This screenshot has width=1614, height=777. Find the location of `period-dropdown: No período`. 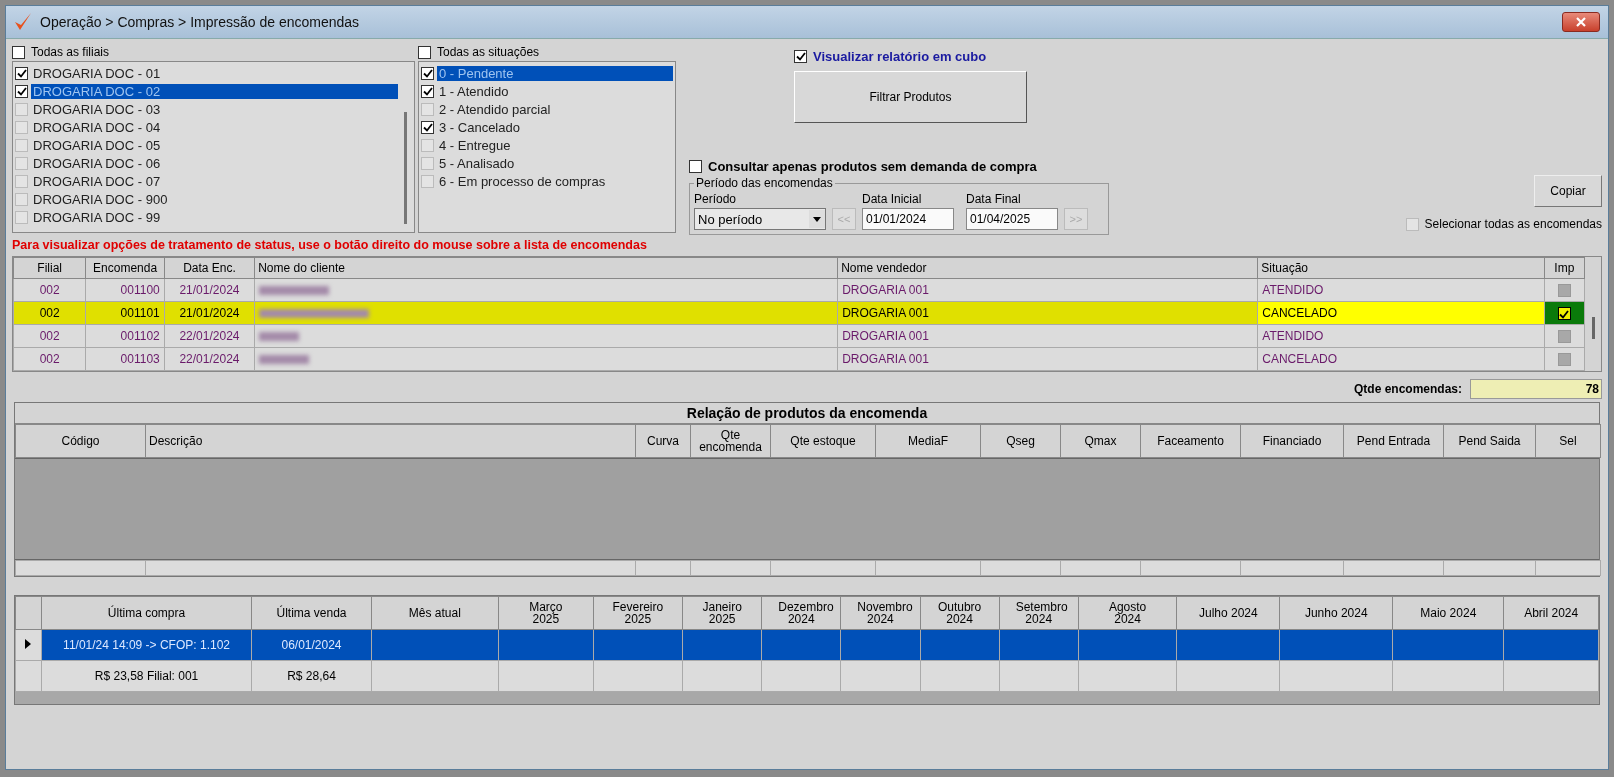

period-dropdown: No período is located at coordinates (760, 219).